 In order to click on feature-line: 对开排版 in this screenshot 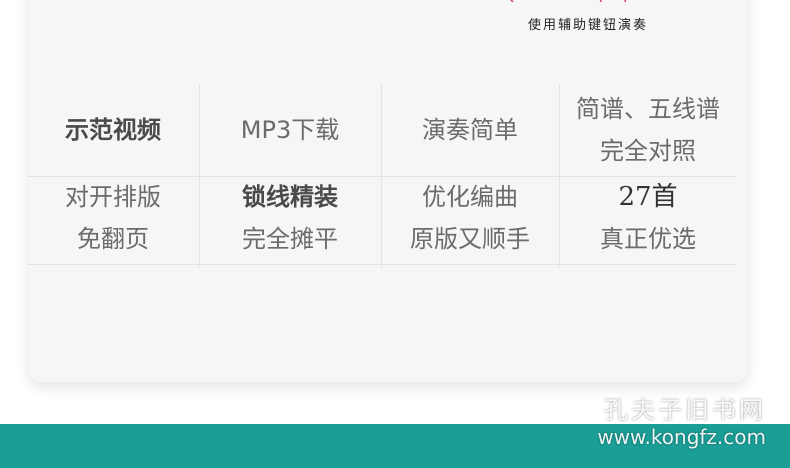, I will do `click(113, 197)`.